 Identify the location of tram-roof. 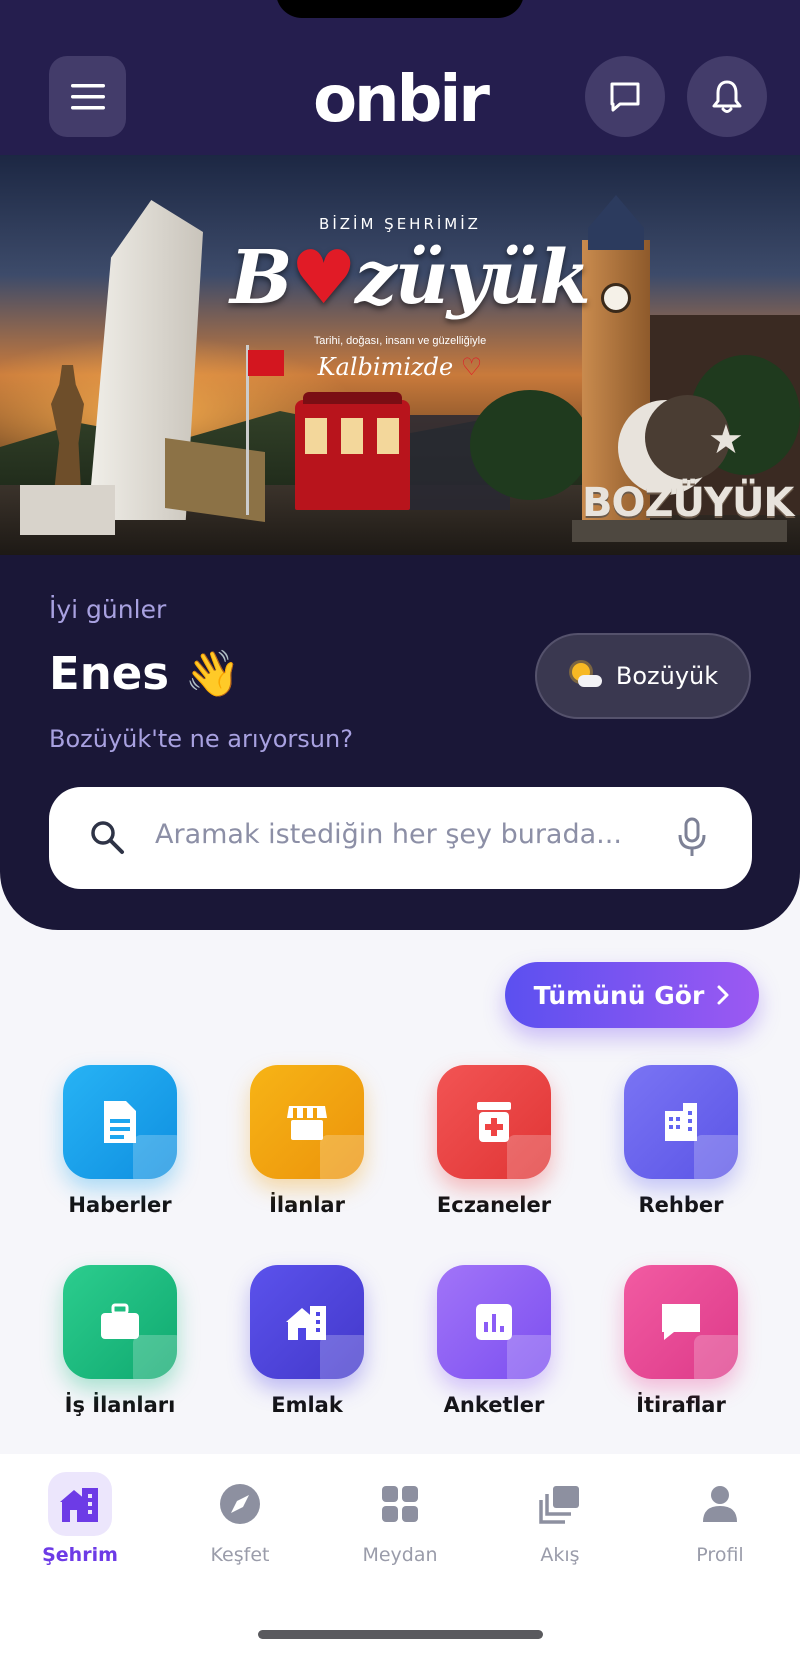
(352, 398).